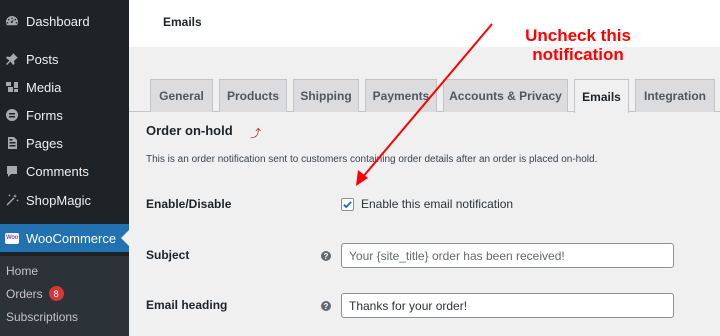 This screenshot has width=720, height=336. I want to click on submenu-item-home: Home, so click(22, 271).